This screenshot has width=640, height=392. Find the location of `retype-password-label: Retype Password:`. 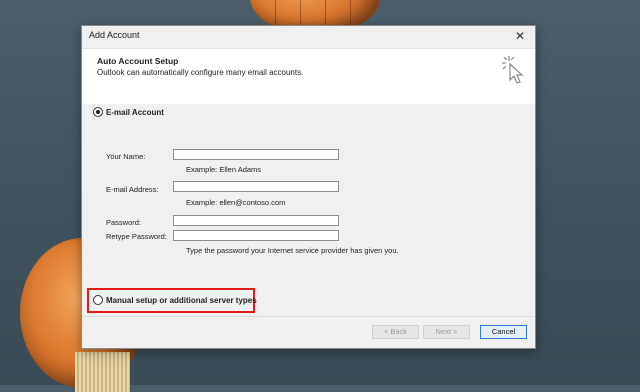

retype-password-label: Retype Password: is located at coordinates (136, 236).